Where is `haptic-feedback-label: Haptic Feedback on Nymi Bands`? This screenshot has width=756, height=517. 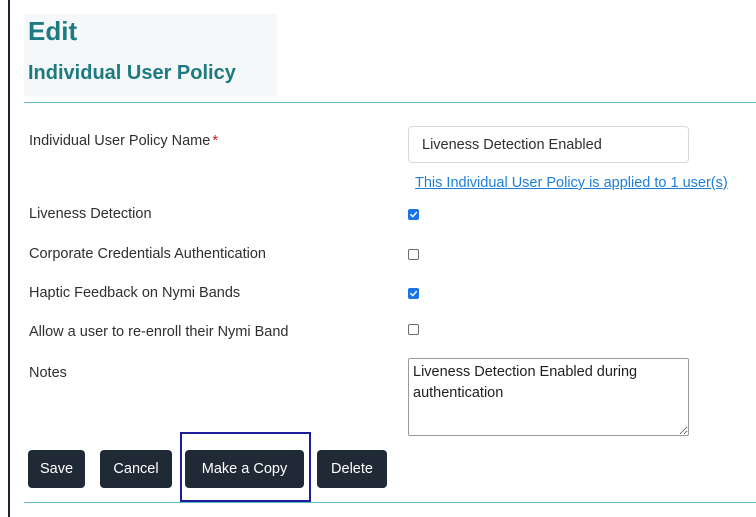 haptic-feedback-label: Haptic Feedback on Nymi Bands is located at coordinates (135, 293).